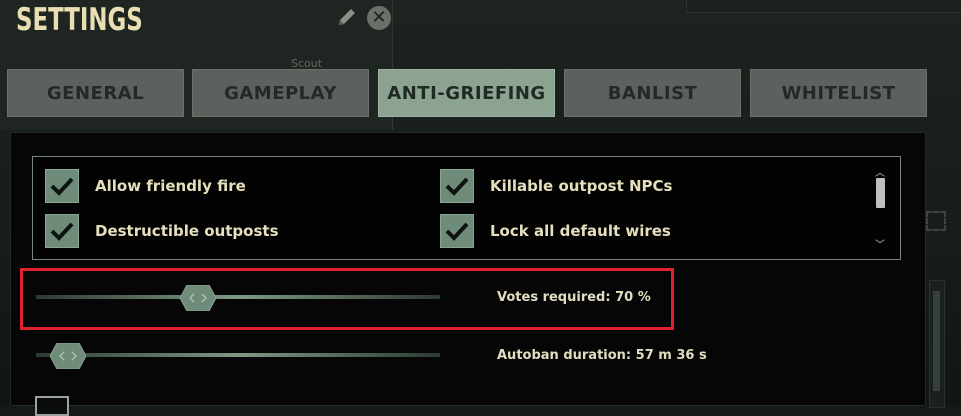  What do you see at coordinates (187, 231) in the screenshot?
I see `option-label: Destructible outposts` at bounding box center [187, 231].